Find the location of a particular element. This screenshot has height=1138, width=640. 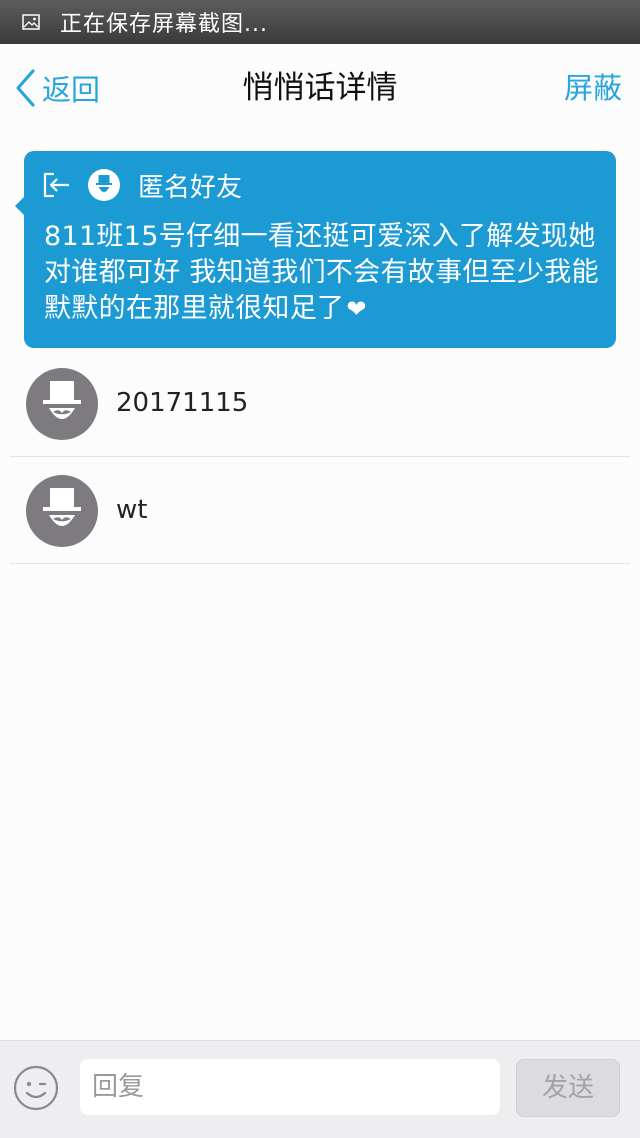

image-icon is located at coordinates (31, 22).